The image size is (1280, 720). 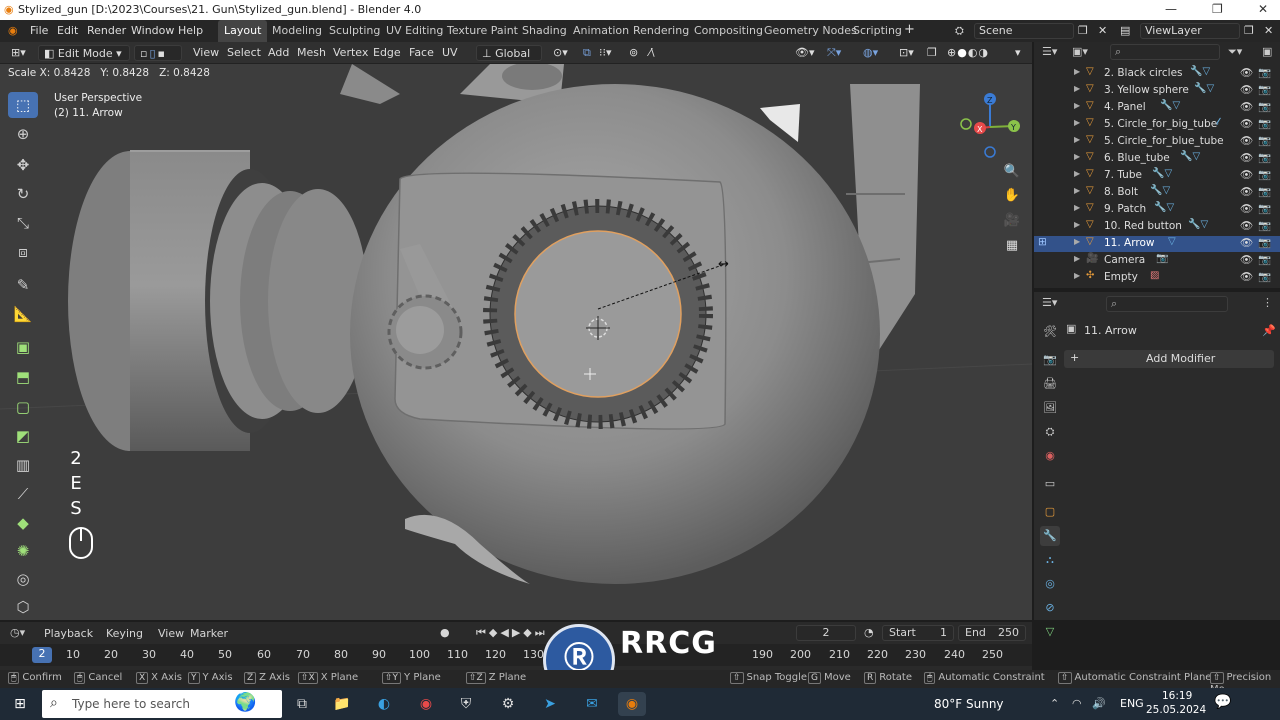 What do you see at coordinates (1157, 74) in the screenshot?
I see `outliner-row: ▶ ▽ 2. Black circles 🔧▽ 👁 📷` at bounding box center [1157, 74].